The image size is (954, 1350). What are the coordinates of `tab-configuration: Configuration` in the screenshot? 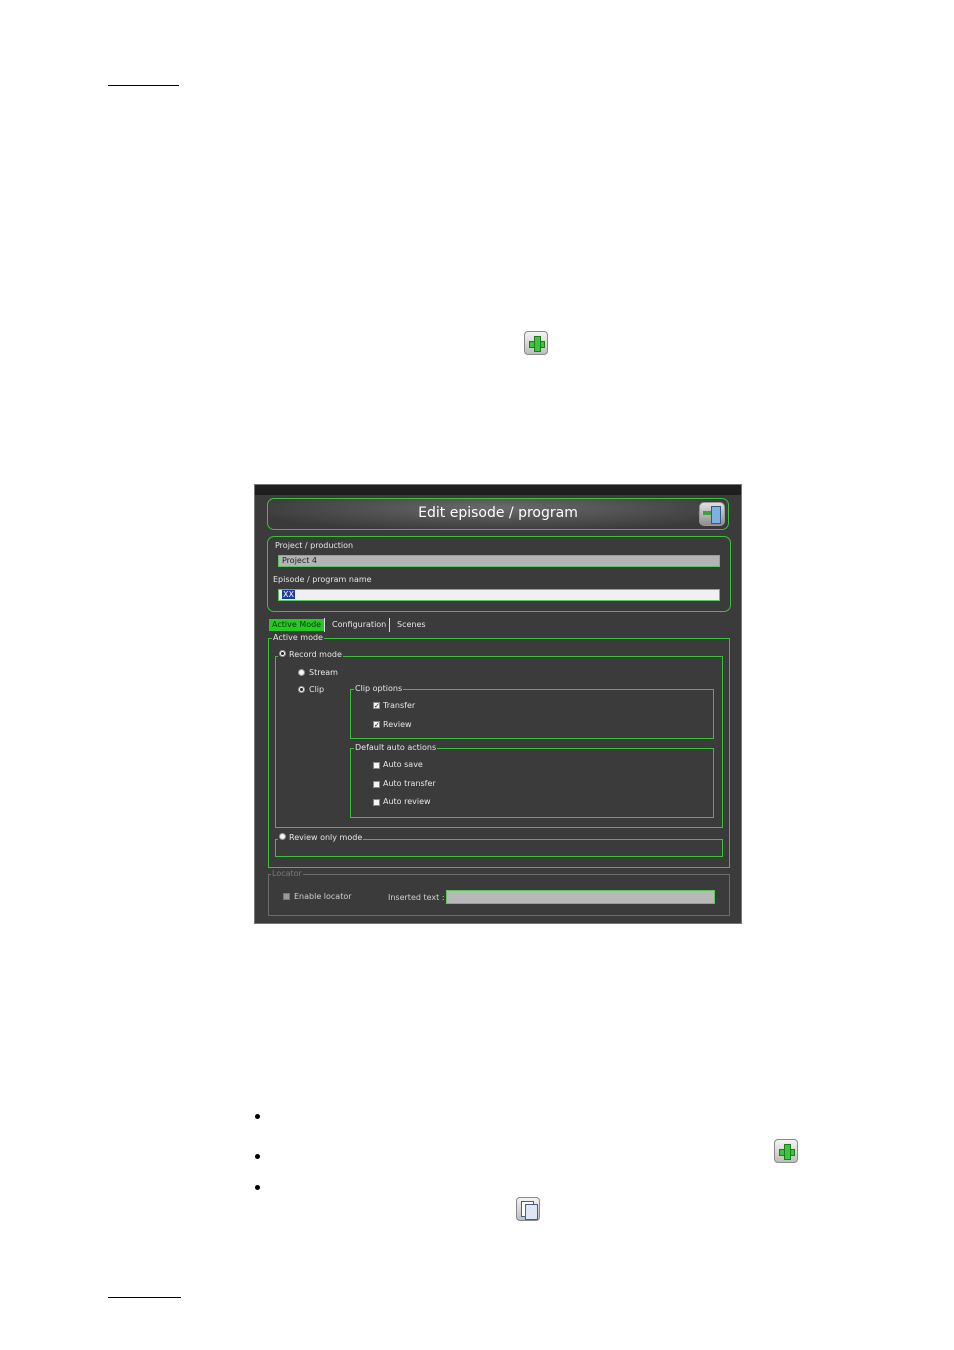 It's located at (359, 625).